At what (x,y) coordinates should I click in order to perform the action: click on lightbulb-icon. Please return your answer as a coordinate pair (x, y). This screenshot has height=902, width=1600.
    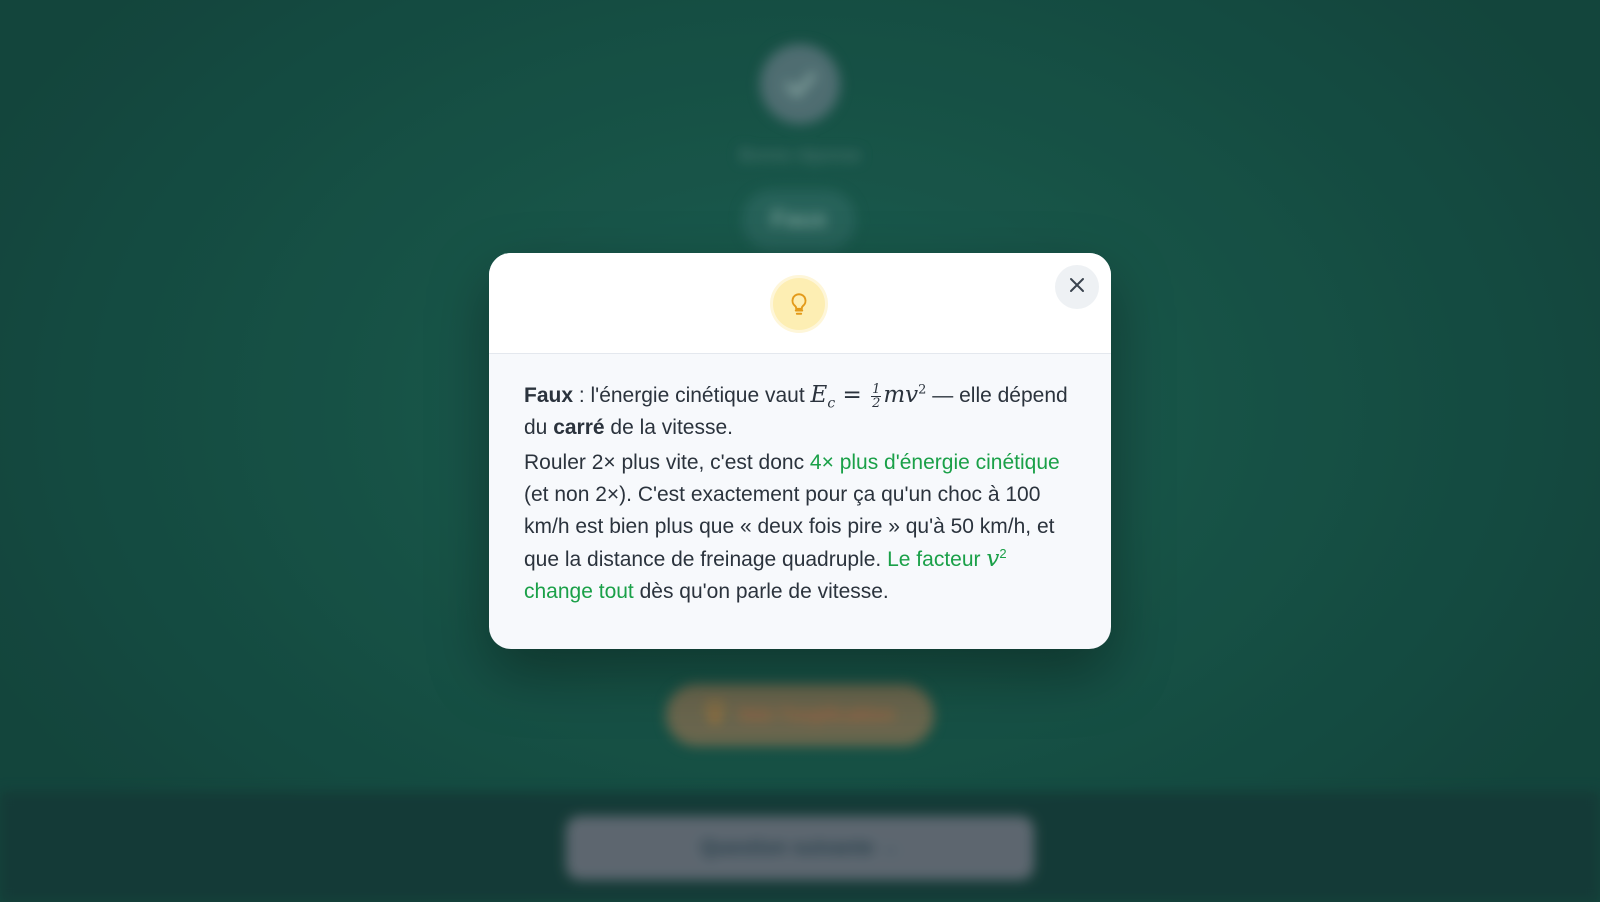
    Looking at the image, I should click on (799, 304).